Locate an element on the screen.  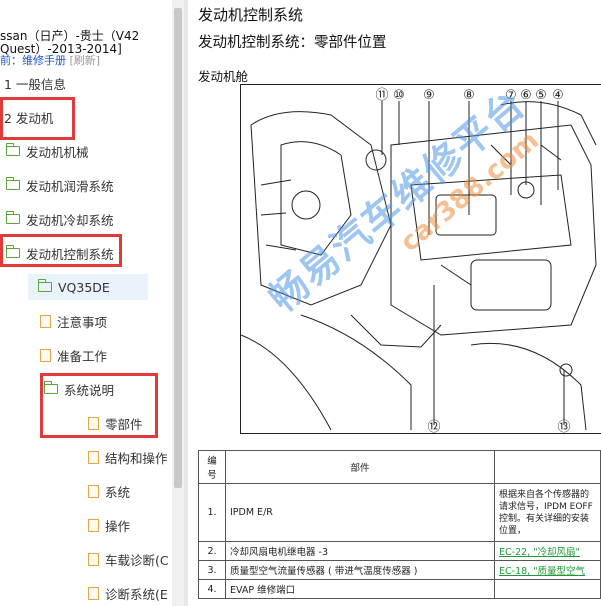
tree-item-operation: 操作 is located at coordinates (109, 525).